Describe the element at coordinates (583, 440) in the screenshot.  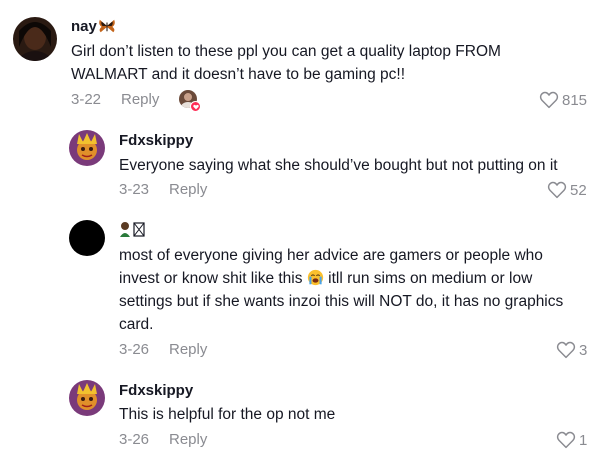
I see `like-count: 1` at that location.